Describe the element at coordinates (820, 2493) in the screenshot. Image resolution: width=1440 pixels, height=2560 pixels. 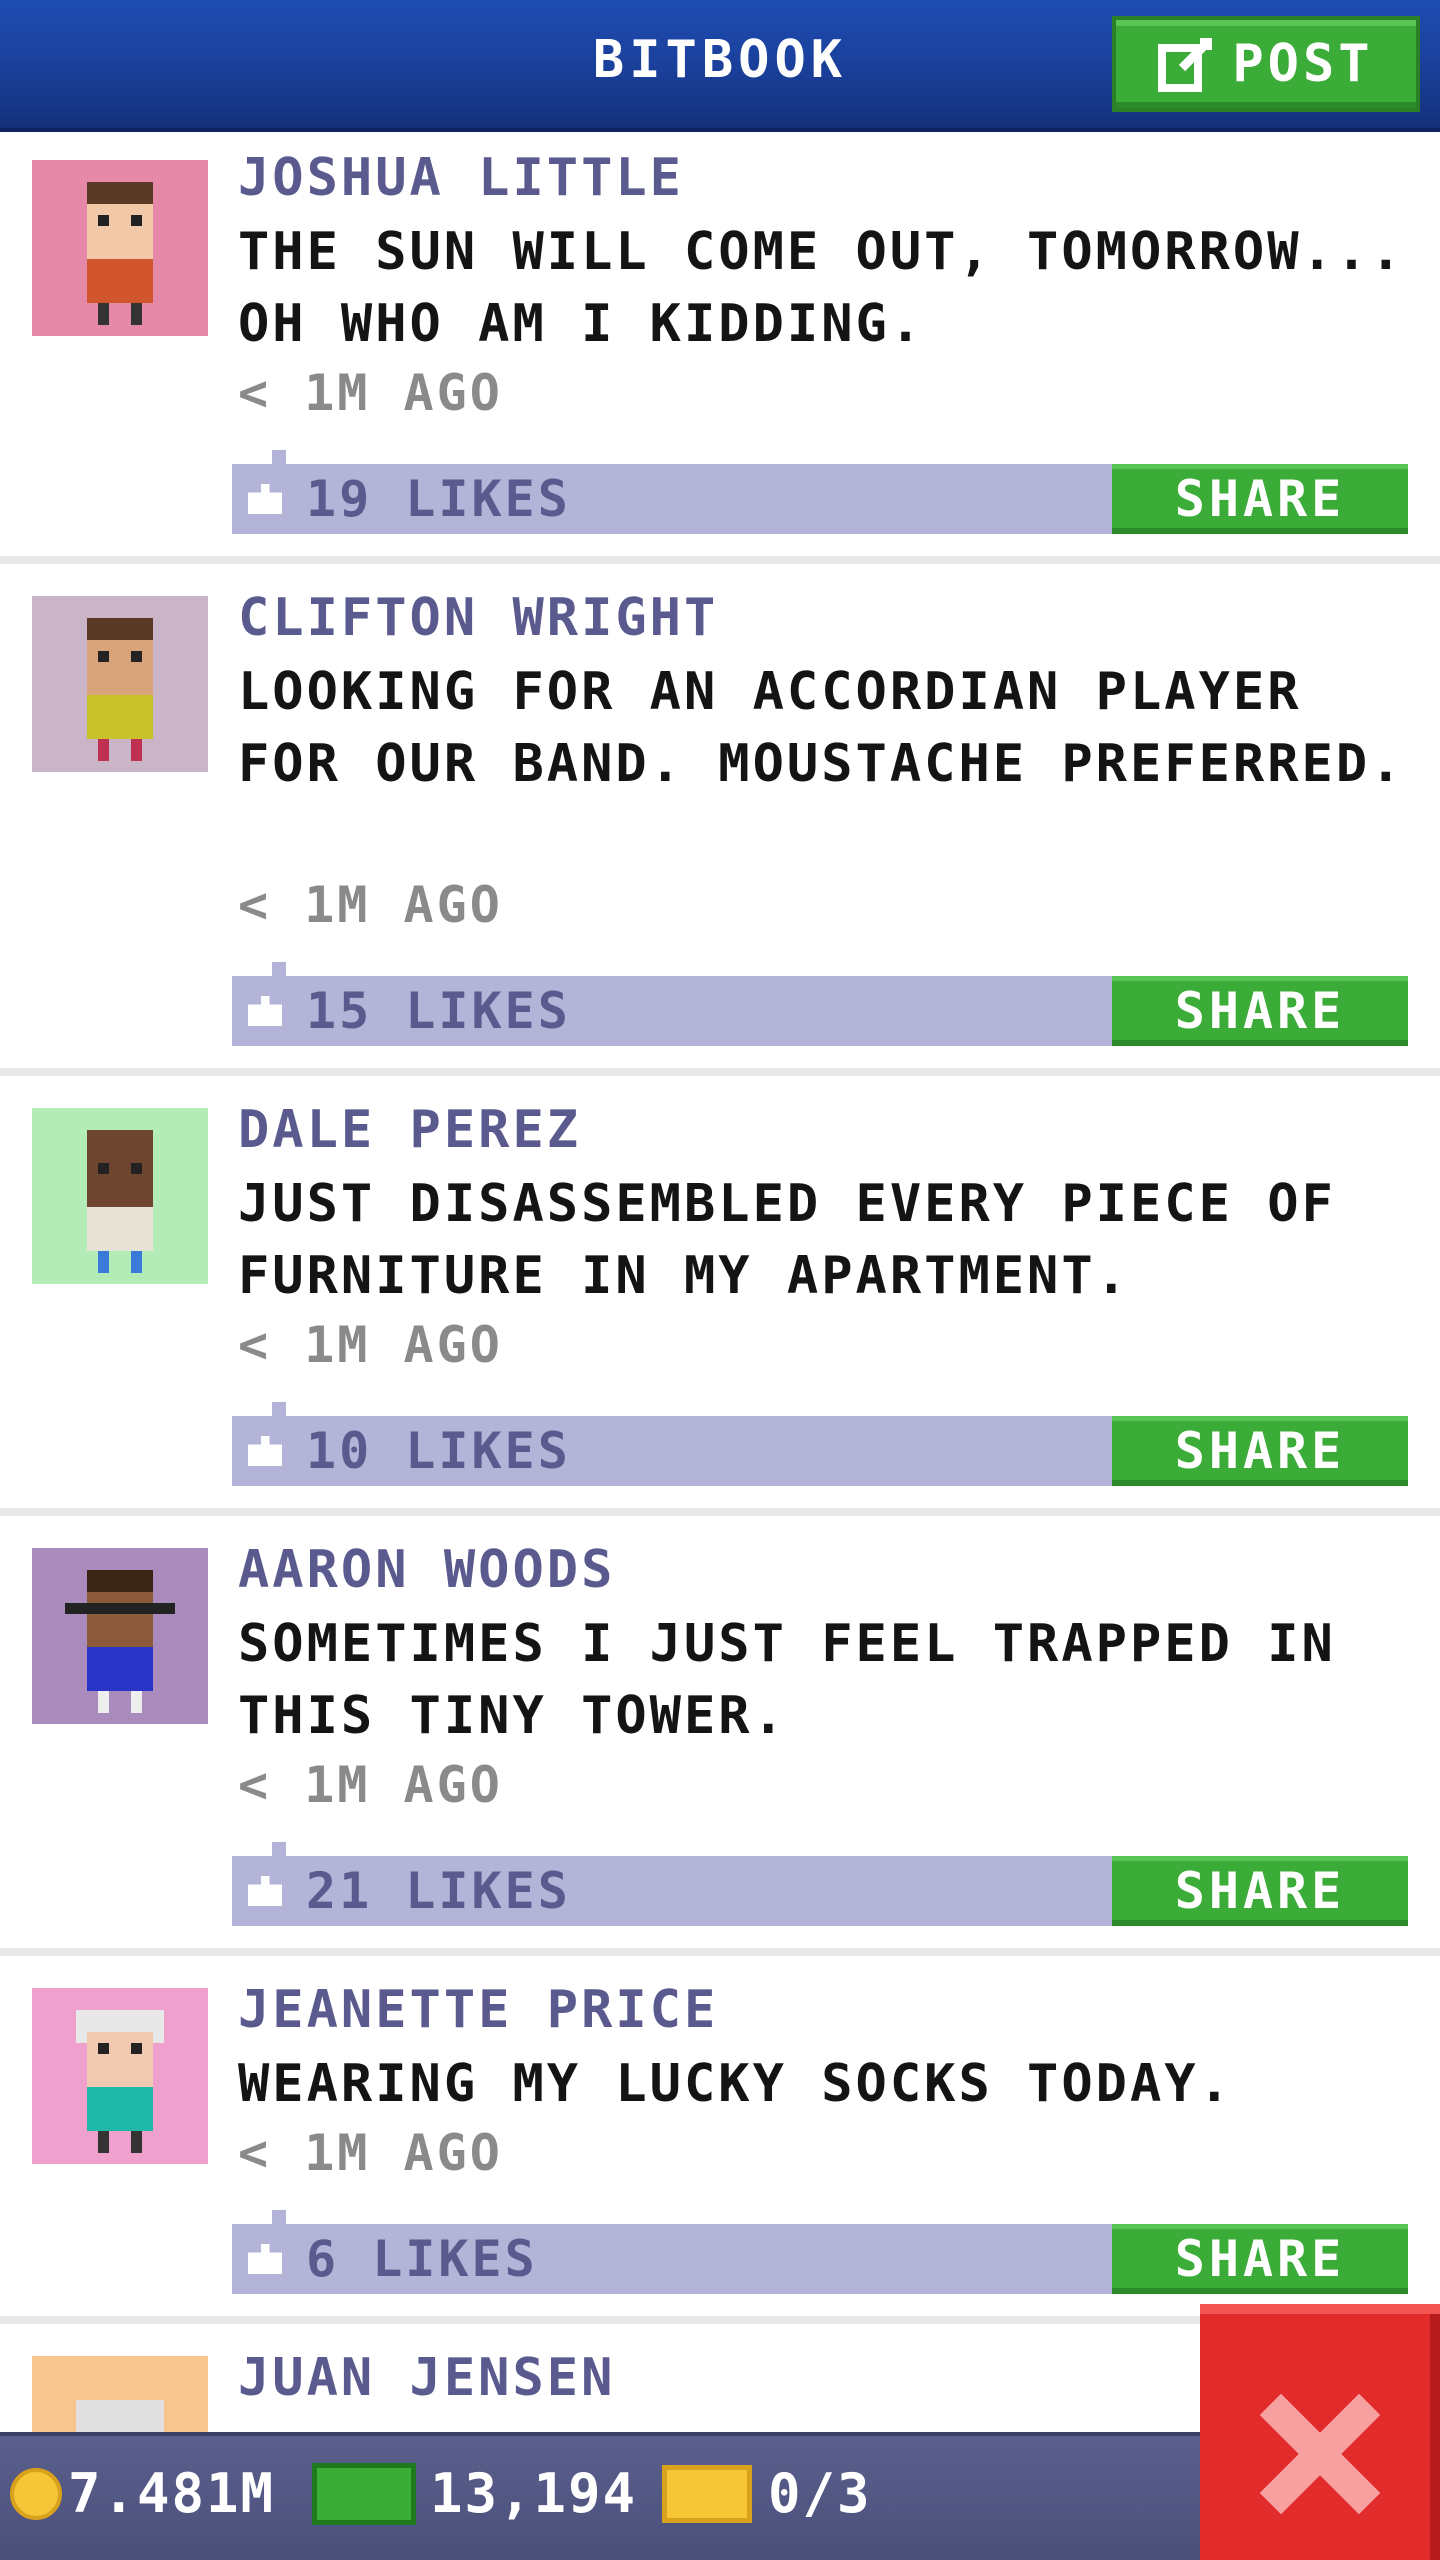
I see `tickets-value: 0/3` at that location.